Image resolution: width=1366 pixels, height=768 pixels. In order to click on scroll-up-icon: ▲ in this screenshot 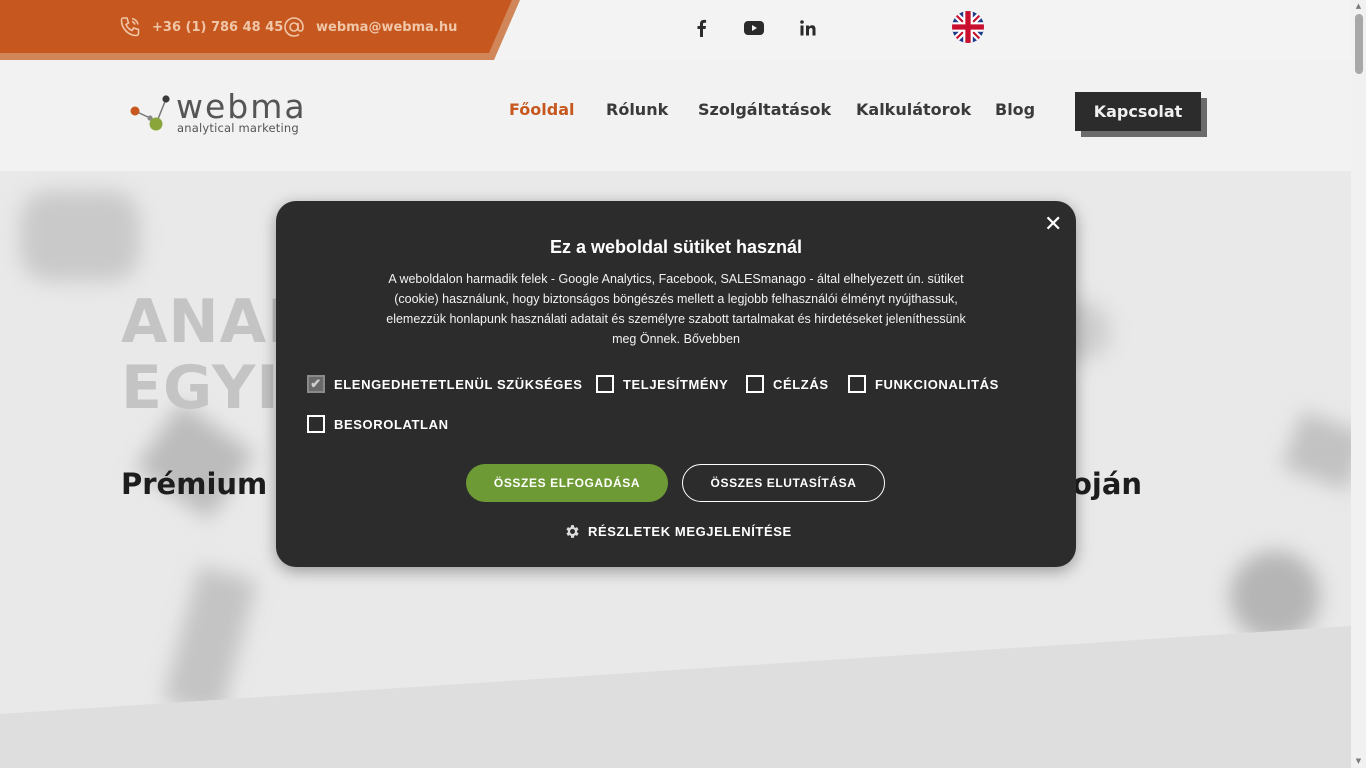, I will do `click(1358, 6)`.